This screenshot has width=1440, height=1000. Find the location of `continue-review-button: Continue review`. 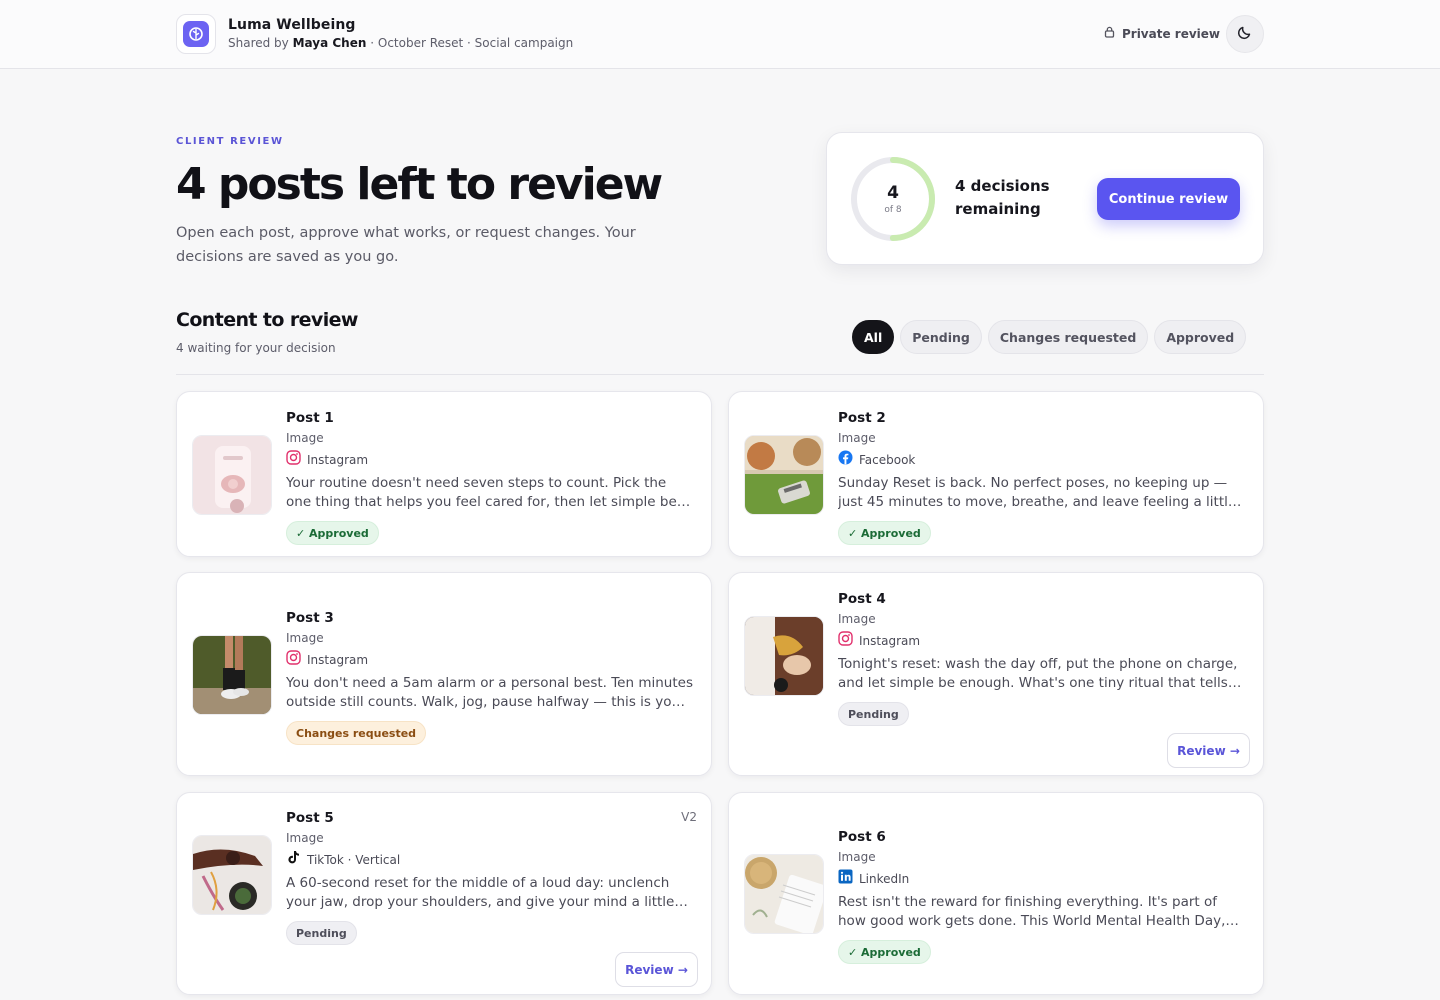

continue-review-button: Continue review is located at coordinates (1168, 199).